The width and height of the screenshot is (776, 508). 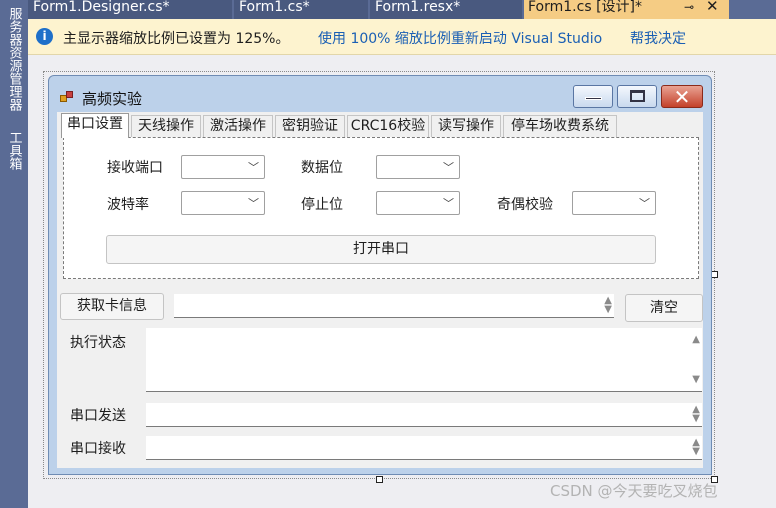 I want to click on tab-form1-resx: Form1.resx*, so click(x=446, y=9).